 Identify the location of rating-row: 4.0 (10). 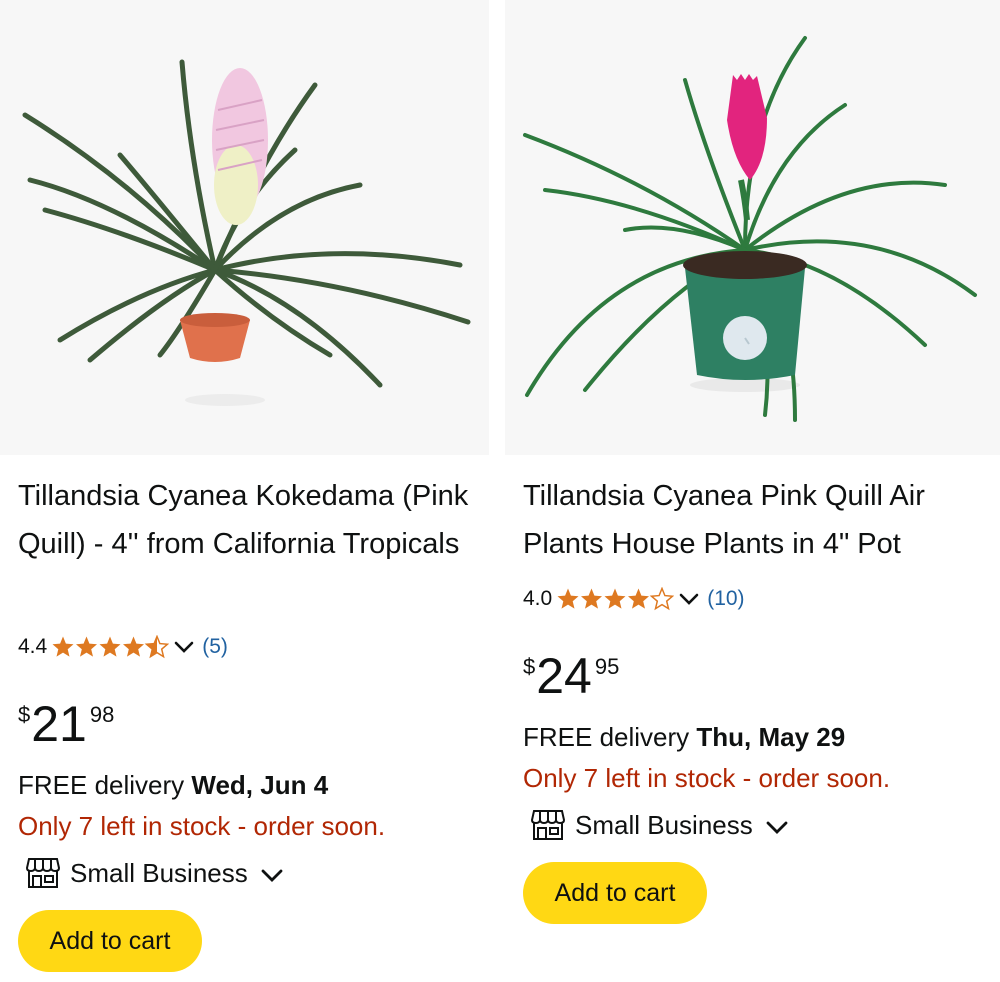
(634, 599).